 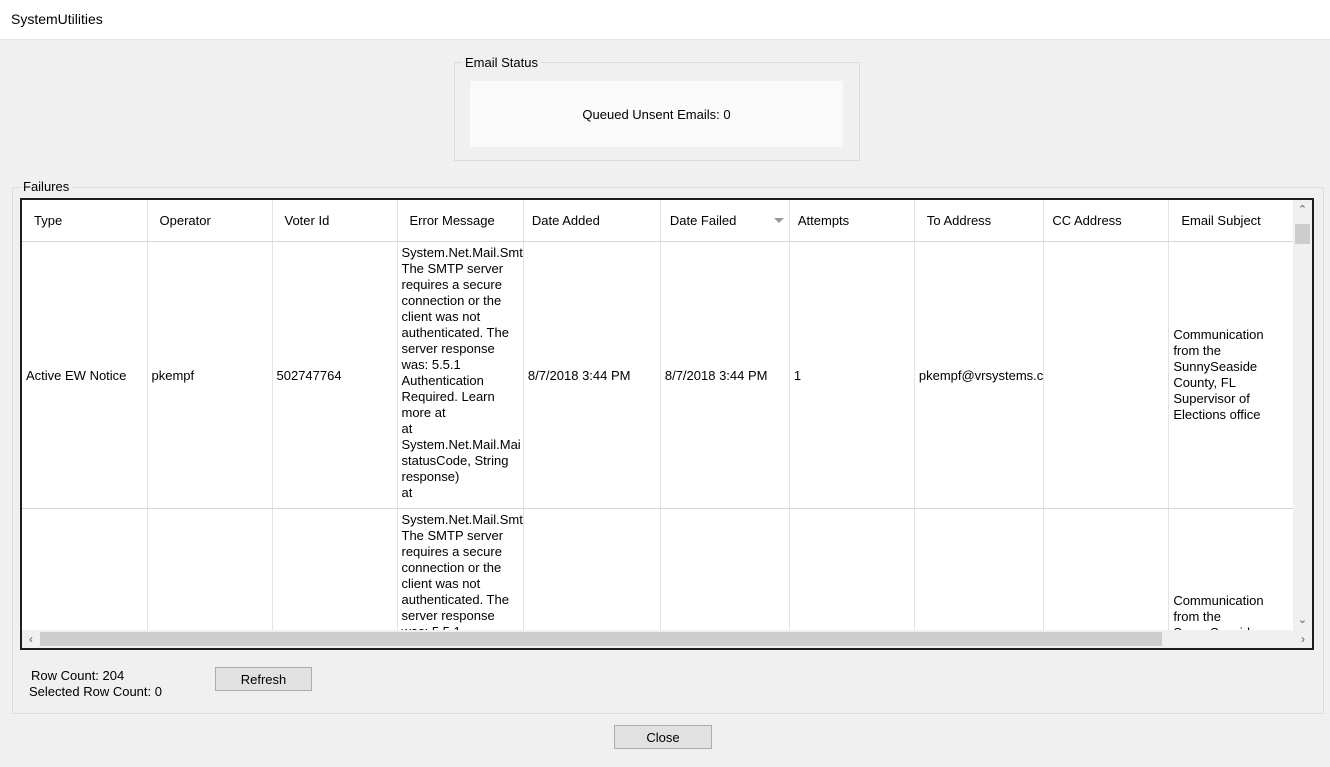 What do you see at coordinates (592, 375) in the screenshot?
I see `cell-date-added: 8/7/2018 3:44 PM` at bounding box center [592, 375].